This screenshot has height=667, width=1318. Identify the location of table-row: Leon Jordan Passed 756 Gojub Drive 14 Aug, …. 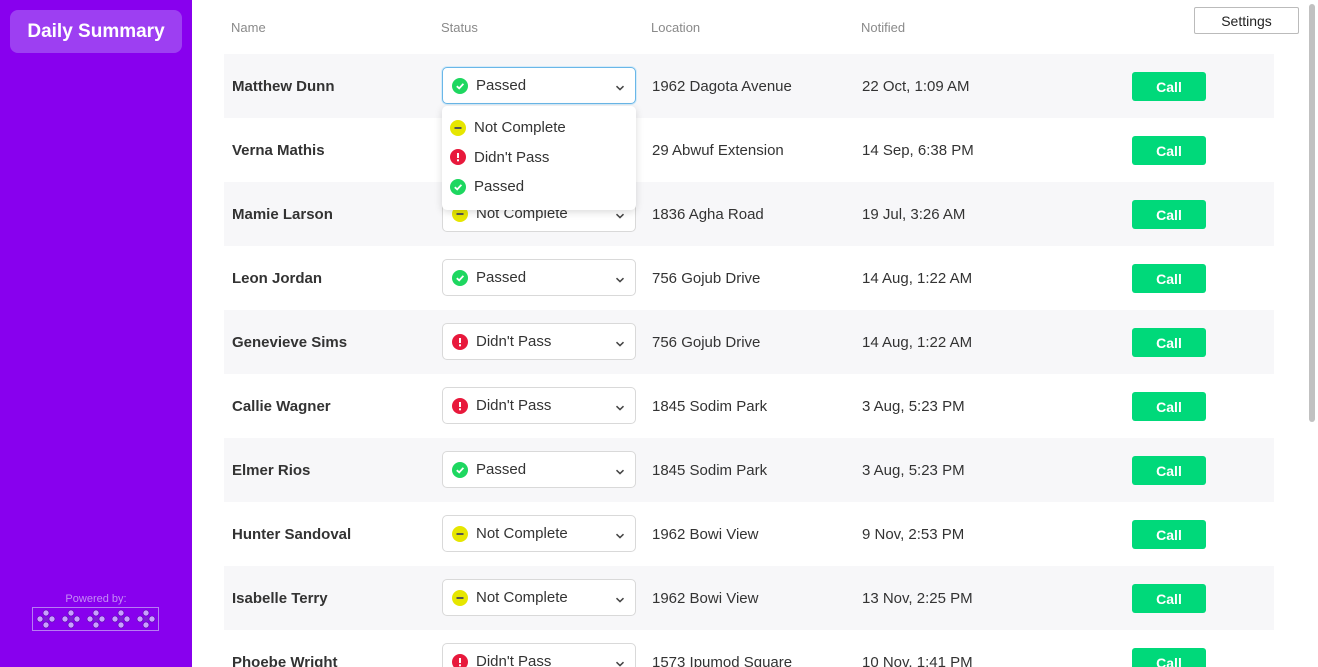
(749, 278).